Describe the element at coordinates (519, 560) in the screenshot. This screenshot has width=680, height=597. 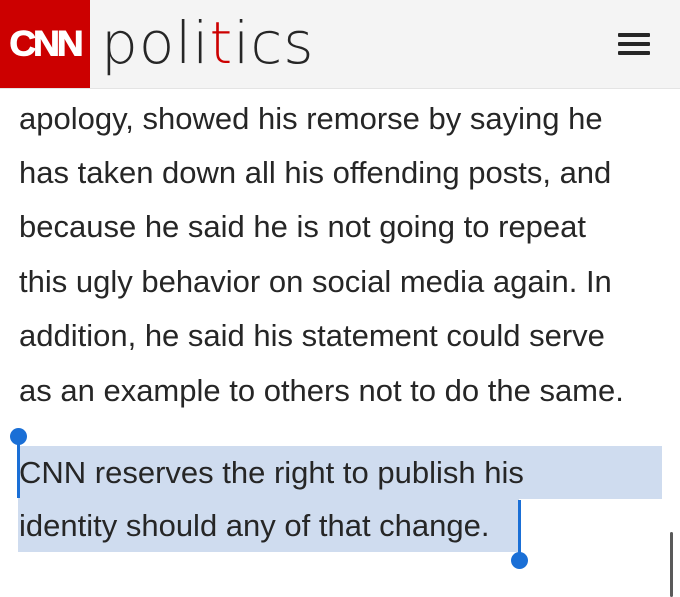
I see `selection-end-handle` at that location.